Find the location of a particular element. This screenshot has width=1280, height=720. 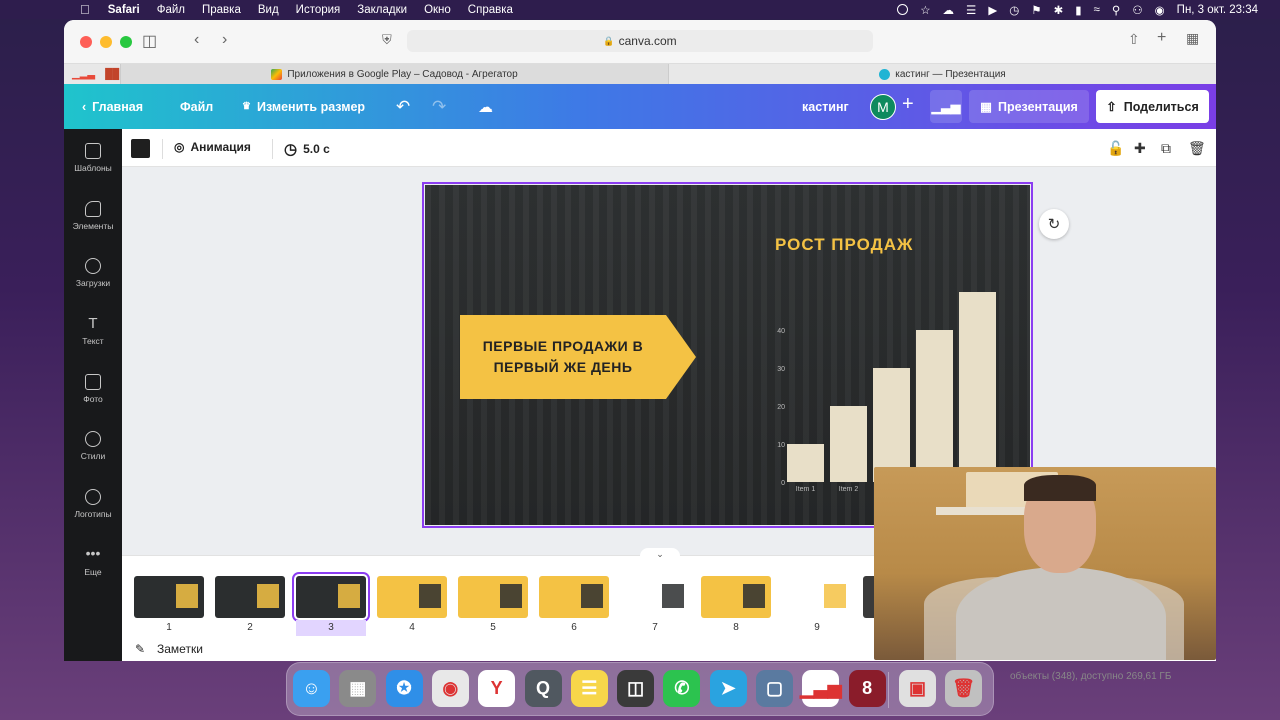

cloud-save-icon: ☁ is located at coordinates (485, 107).